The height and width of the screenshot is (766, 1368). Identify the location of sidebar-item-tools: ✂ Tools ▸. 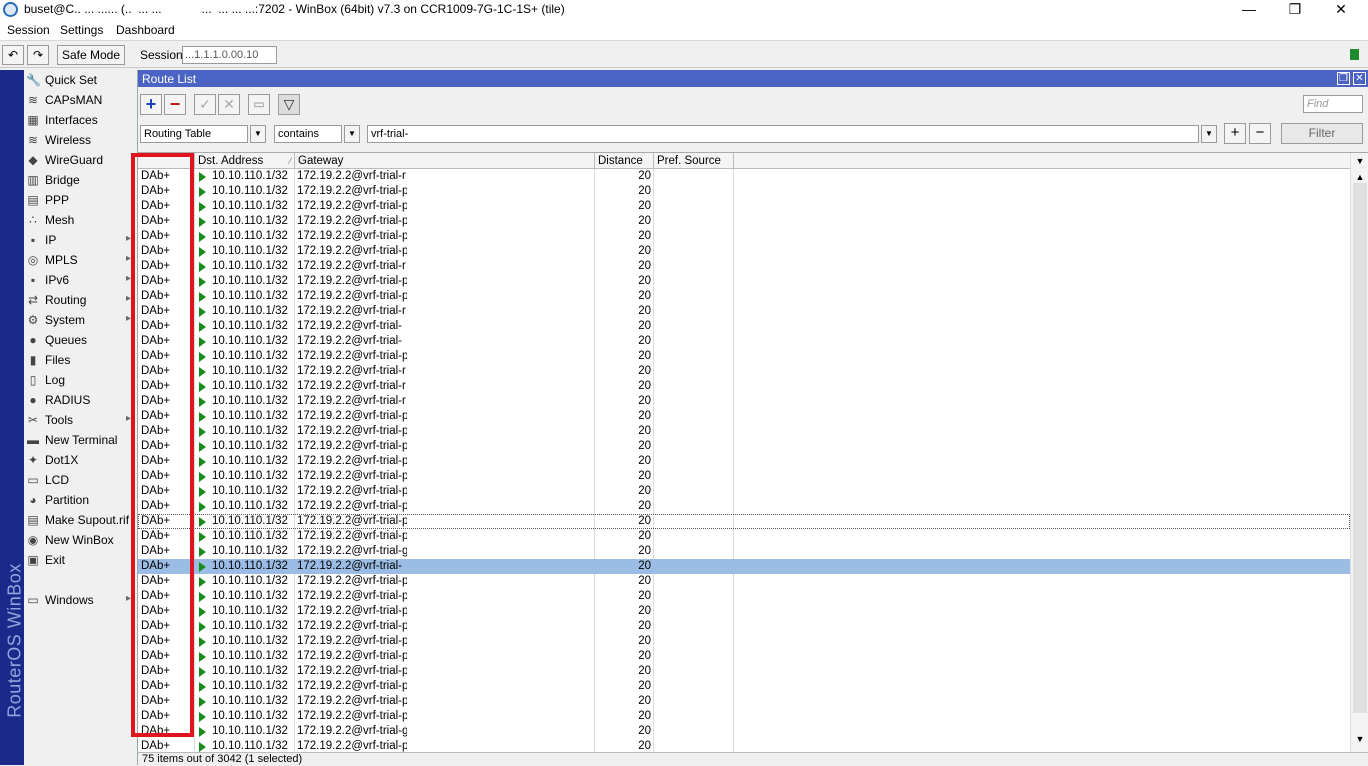
(80, 420).